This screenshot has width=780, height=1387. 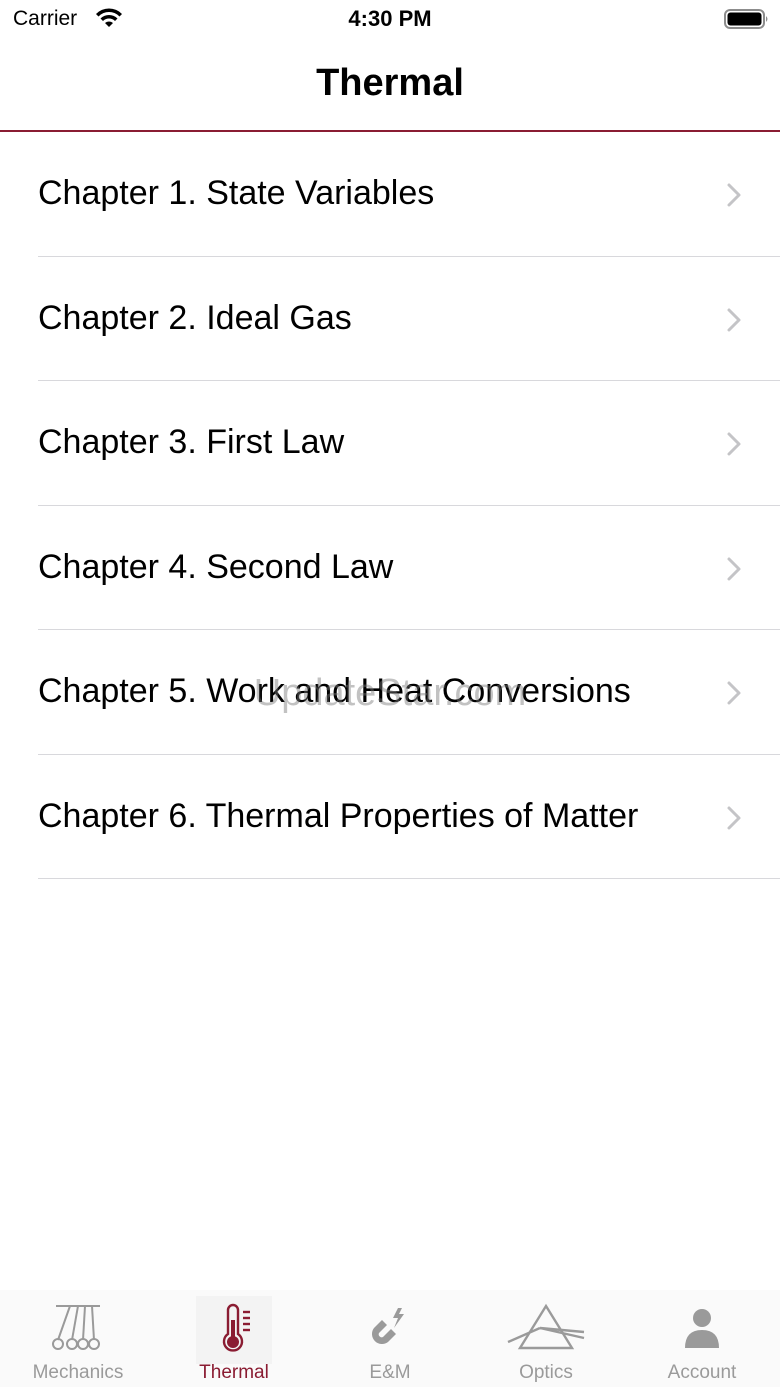 What do you see at coordinates (746, 19) in the screenshot?
I see `battery-icon` at bounding box center [746, 19].